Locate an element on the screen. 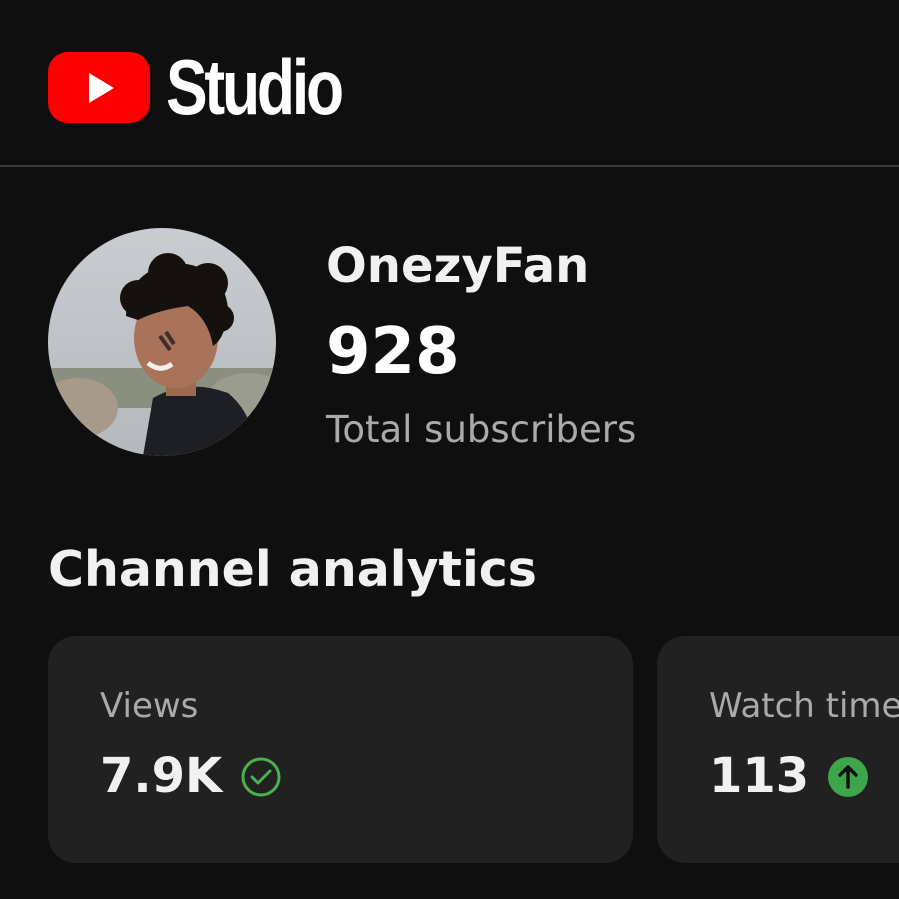  watch-time-value: 113 is located at coordinates (759, 776).